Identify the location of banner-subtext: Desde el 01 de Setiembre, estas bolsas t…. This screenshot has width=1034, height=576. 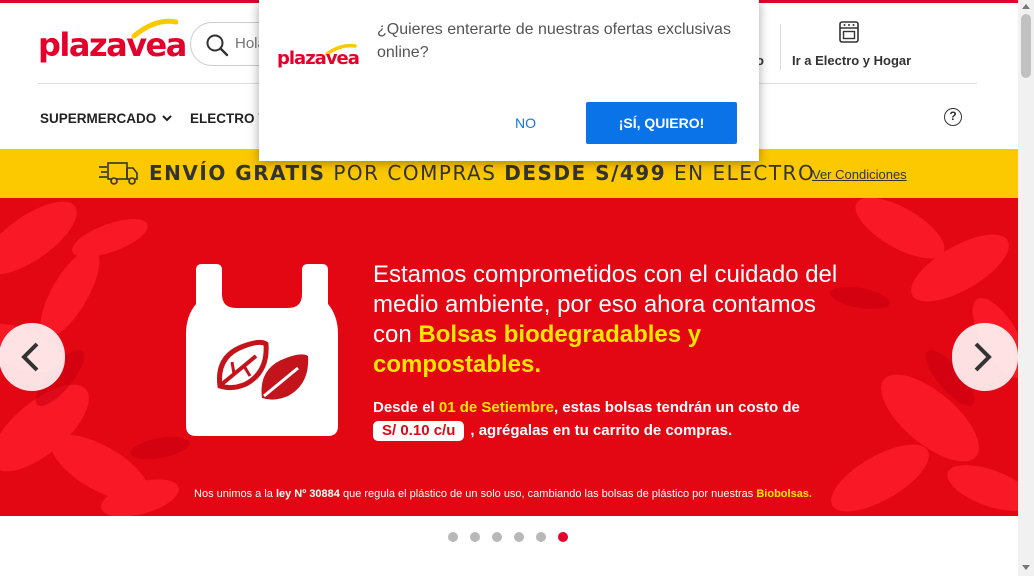
(608, 419).